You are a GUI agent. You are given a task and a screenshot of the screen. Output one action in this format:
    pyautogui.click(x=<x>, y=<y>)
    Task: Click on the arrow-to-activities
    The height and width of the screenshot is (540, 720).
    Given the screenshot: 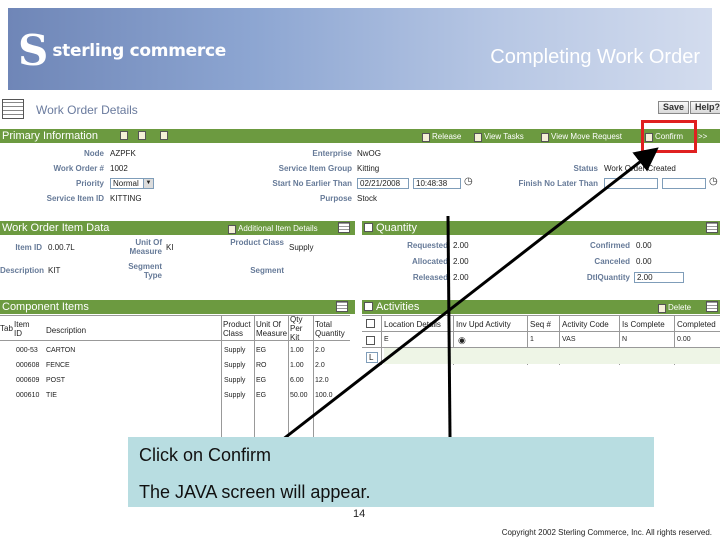 What is the action you would take?
    pyautogui.click(x=449, y=326)
    